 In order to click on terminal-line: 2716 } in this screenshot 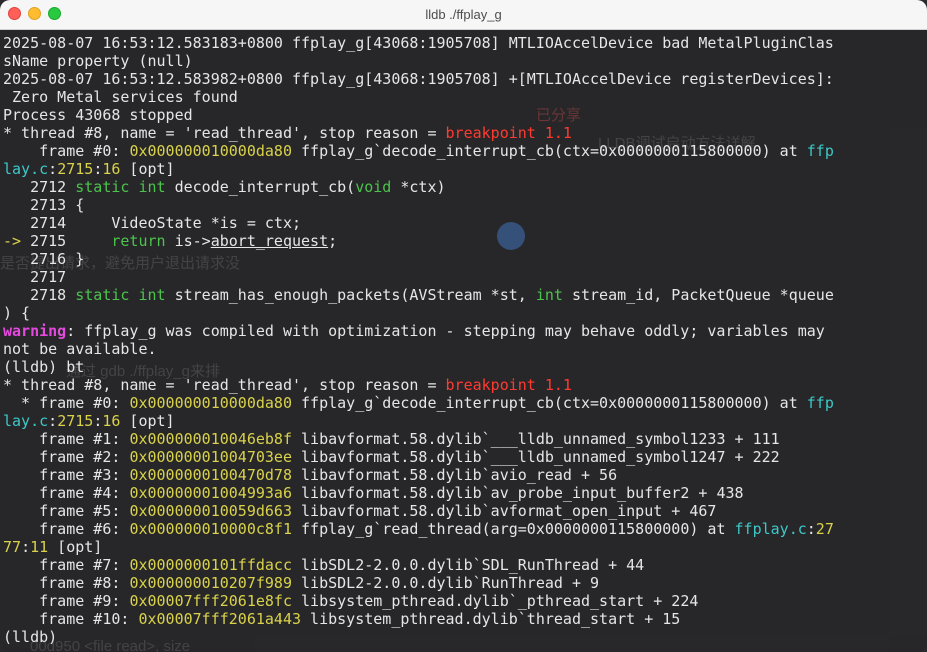, I will do `click(464, 259)`.